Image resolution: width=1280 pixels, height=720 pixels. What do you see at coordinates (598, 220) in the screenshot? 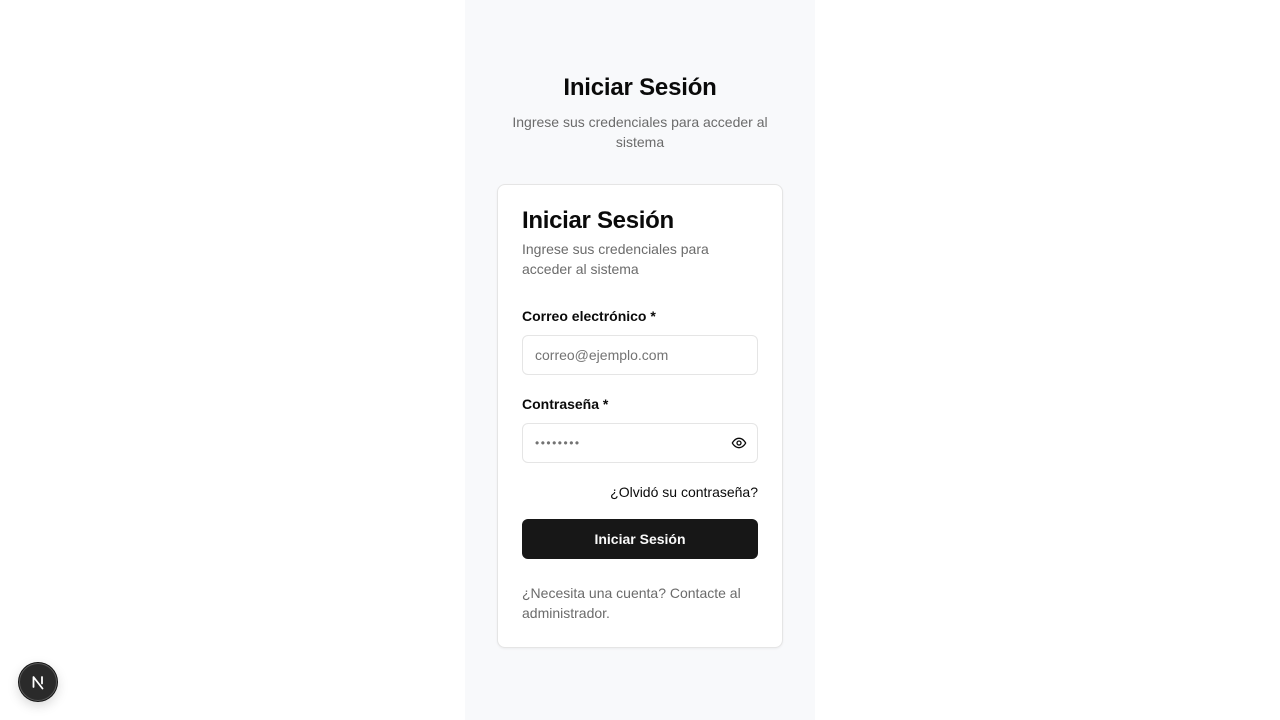
I see `card-title: Iniciar Sesión` at bounding box center [598, 220].